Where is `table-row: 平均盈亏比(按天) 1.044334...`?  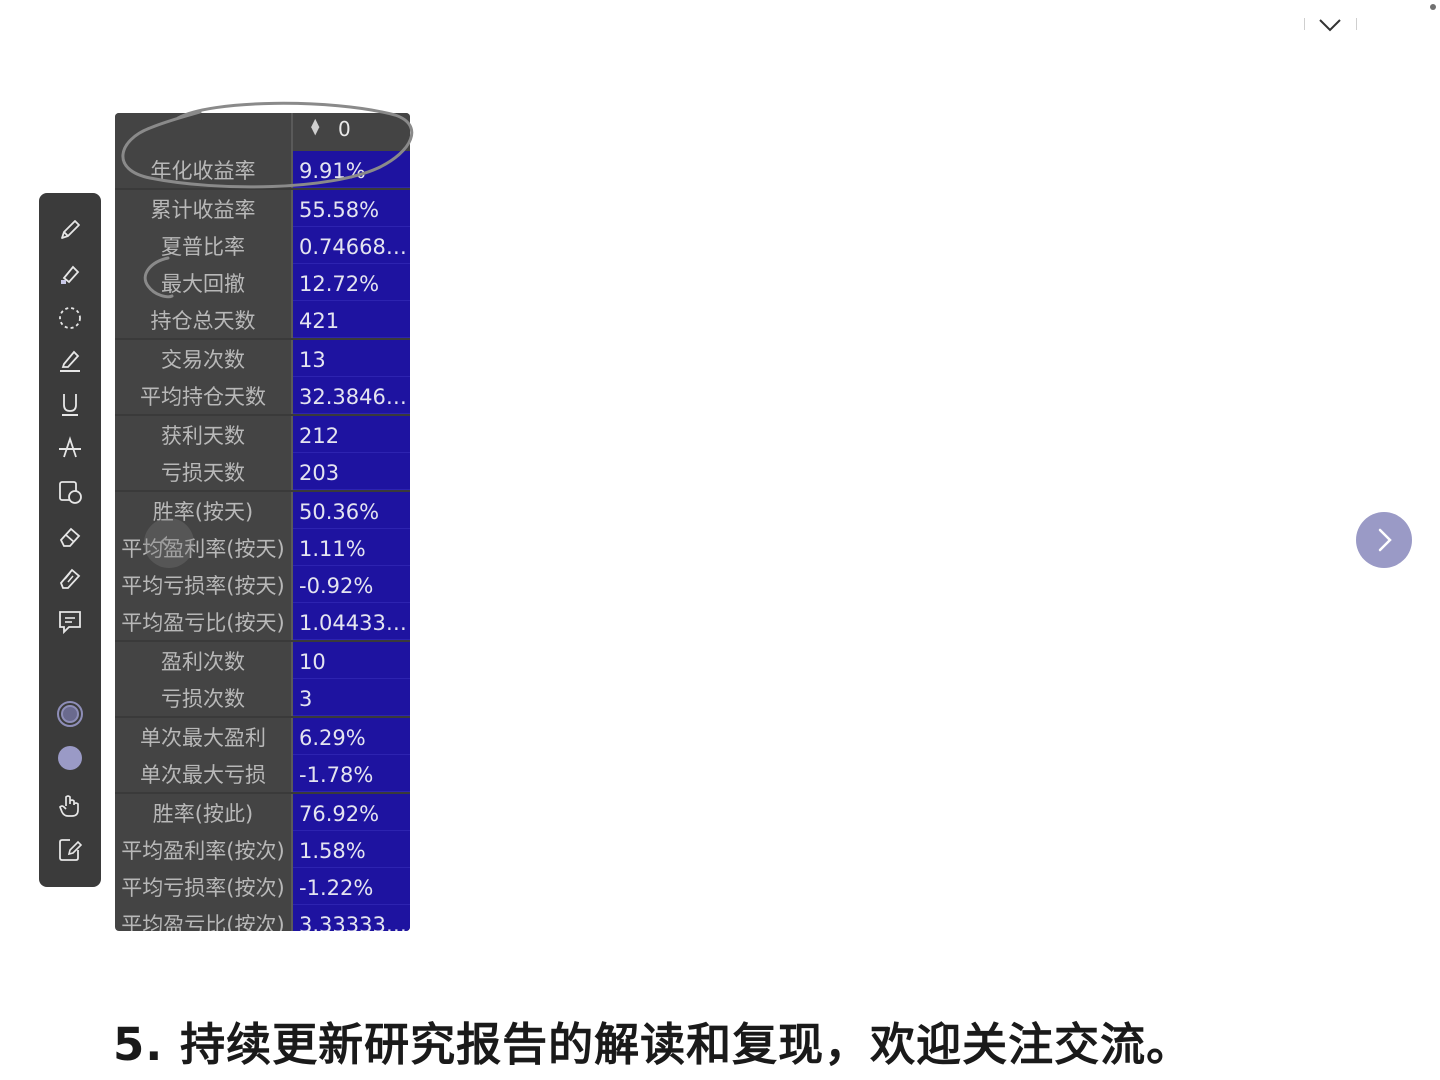 table-row: 平均盈亏比(按天) 1.044334... is located at coordinates (262, 621).